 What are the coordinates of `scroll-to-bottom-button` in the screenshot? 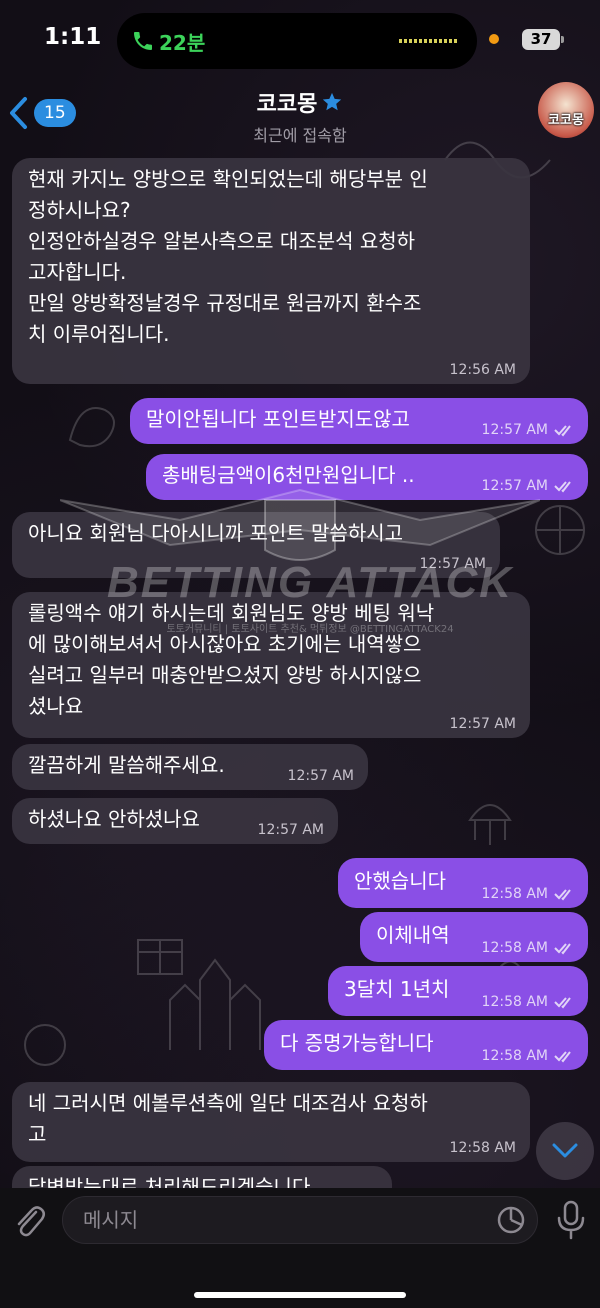 It's located at (565, 1151).